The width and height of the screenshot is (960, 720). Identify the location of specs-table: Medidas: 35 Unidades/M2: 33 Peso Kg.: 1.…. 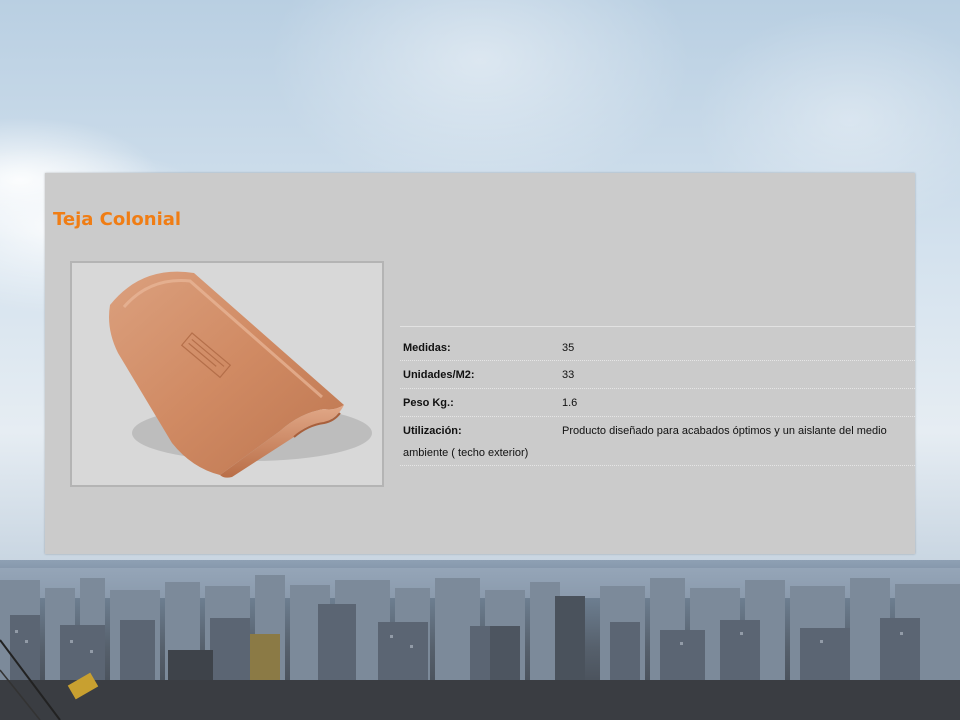
(657, 396).